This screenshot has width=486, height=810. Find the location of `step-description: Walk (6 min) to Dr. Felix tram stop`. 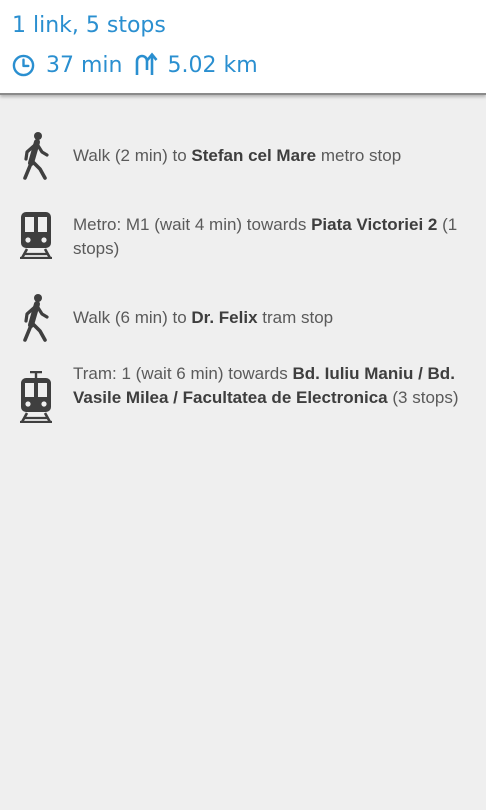

step-description: Walk (6 min) to Dr. Felix tram stop is located at coordinates (203, 317).